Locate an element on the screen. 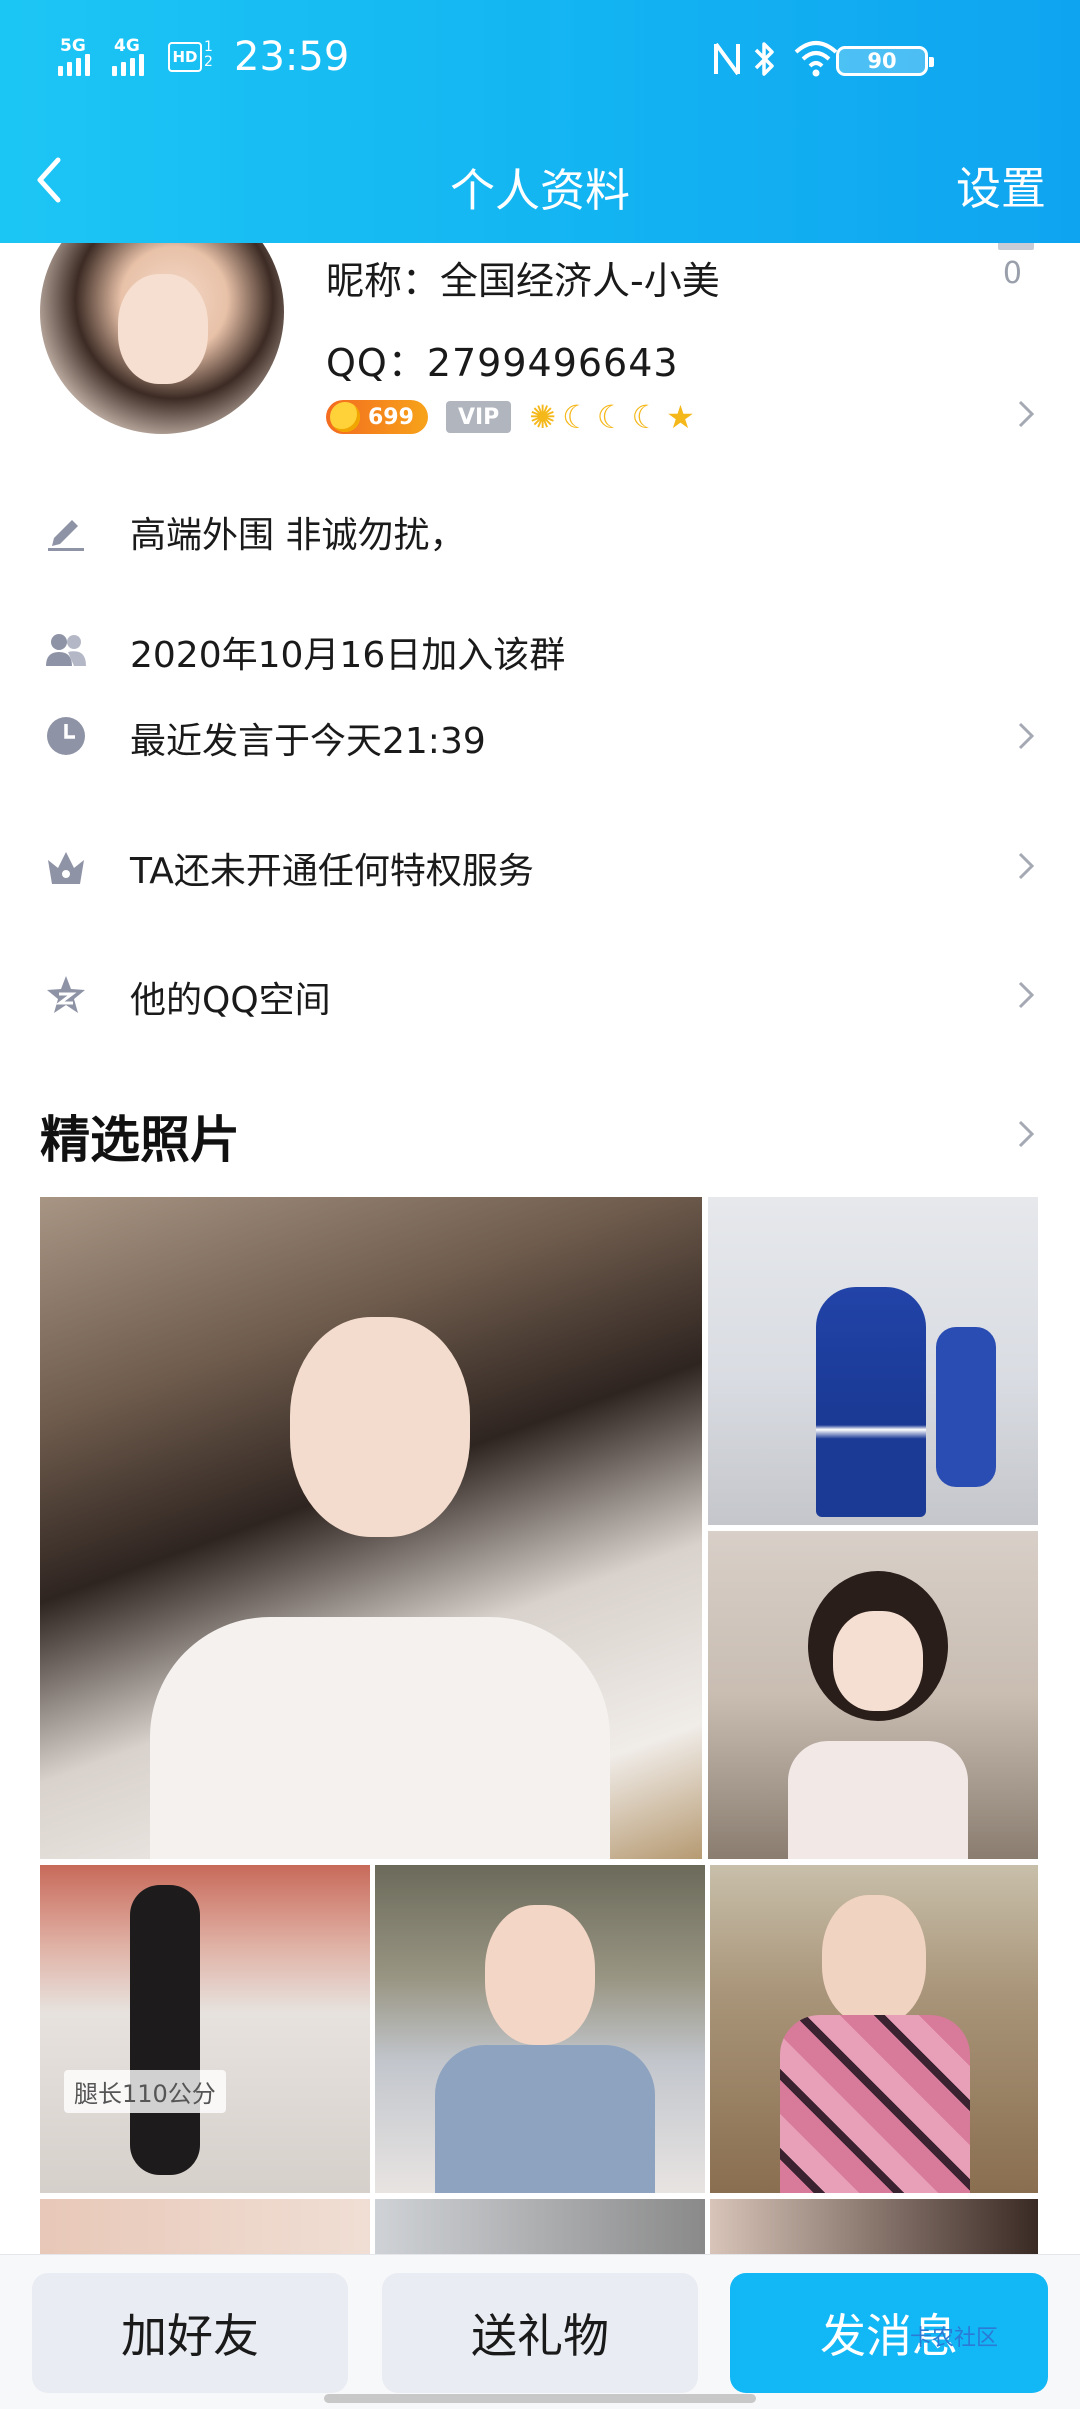  signal-4g-icon: 4G is located at coordinates (128, 56).